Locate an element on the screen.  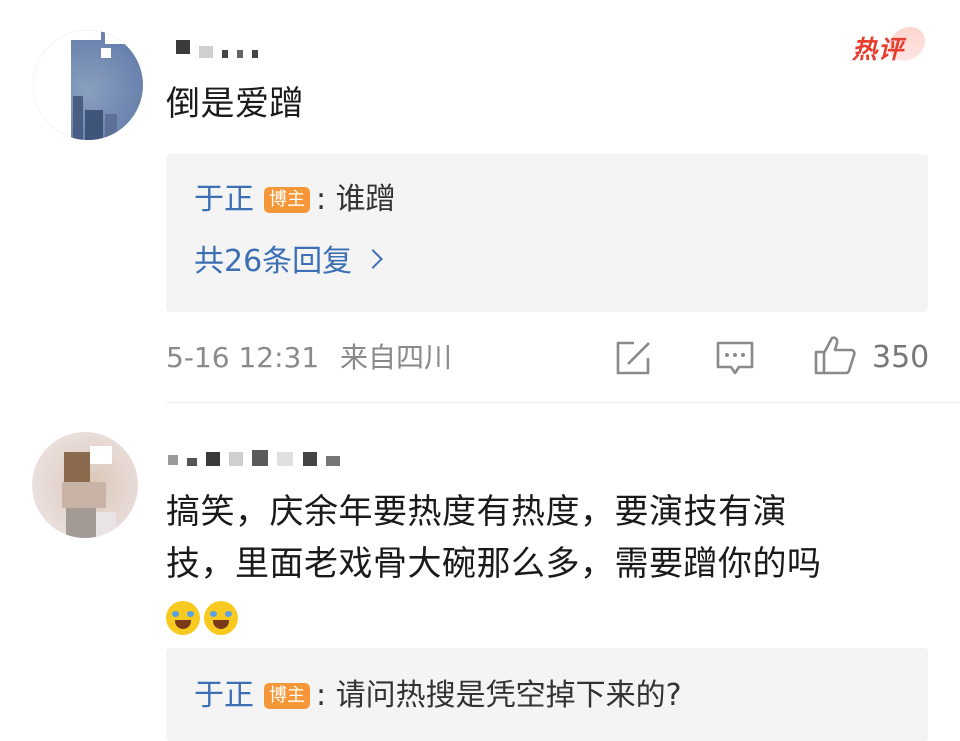
share-icon is located at coordinates (633, 358).